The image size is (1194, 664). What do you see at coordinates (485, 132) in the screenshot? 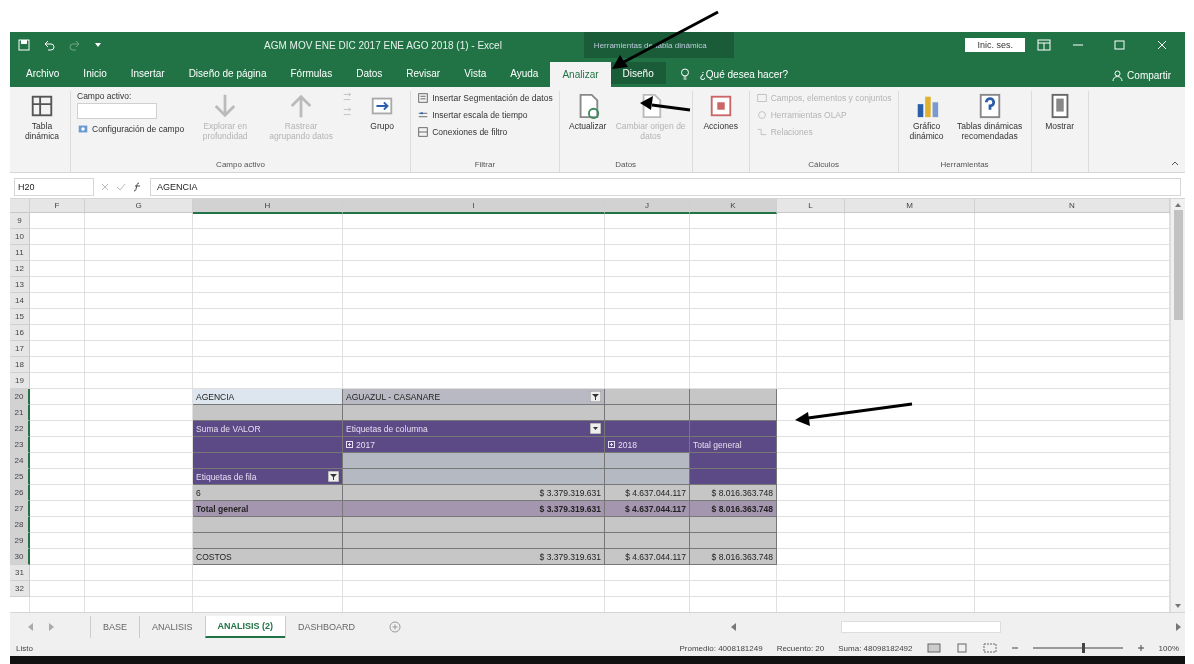
I see `ribbon-button: Conexiones de filtro` at bounding box center [485, 132].